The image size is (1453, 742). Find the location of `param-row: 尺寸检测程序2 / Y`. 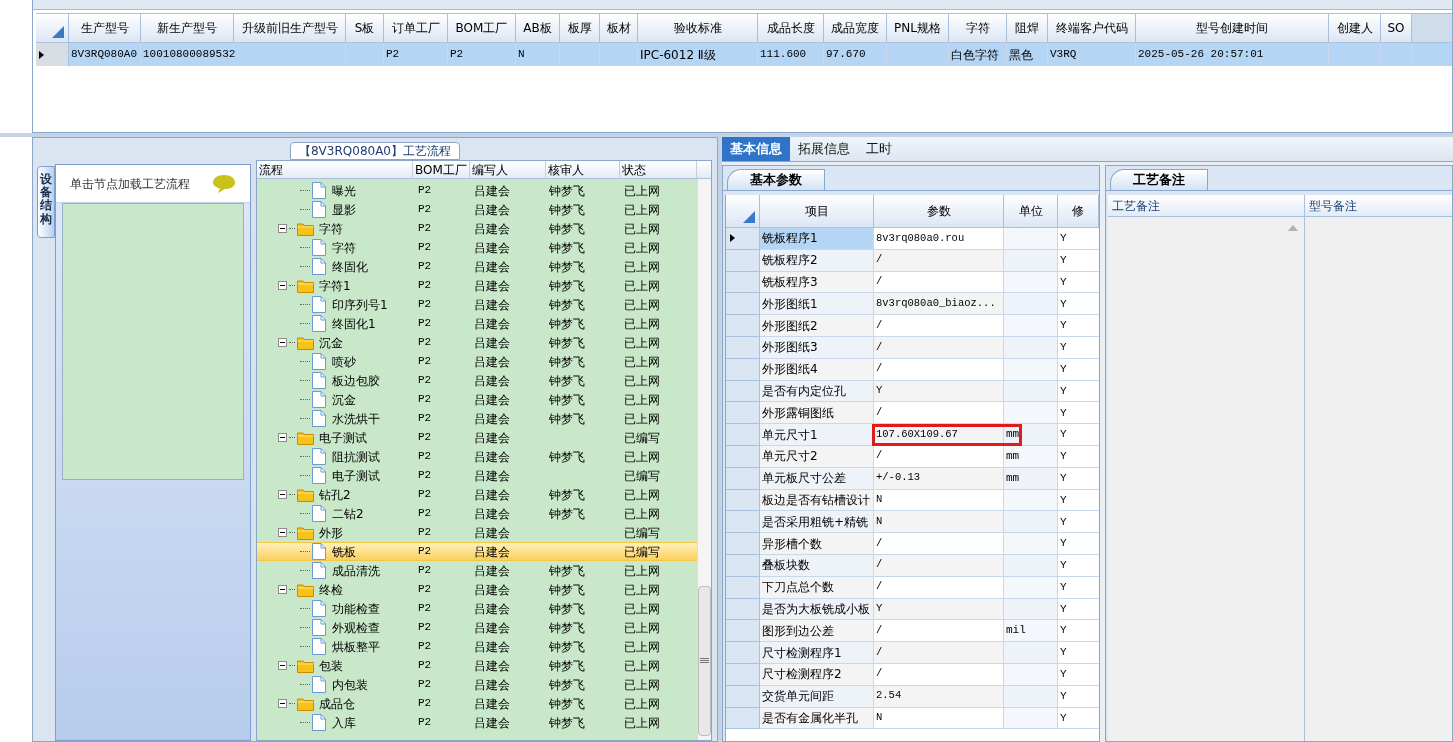

param-row: 尺寸检测程序2 / Y is located at coordinates (912, 674).